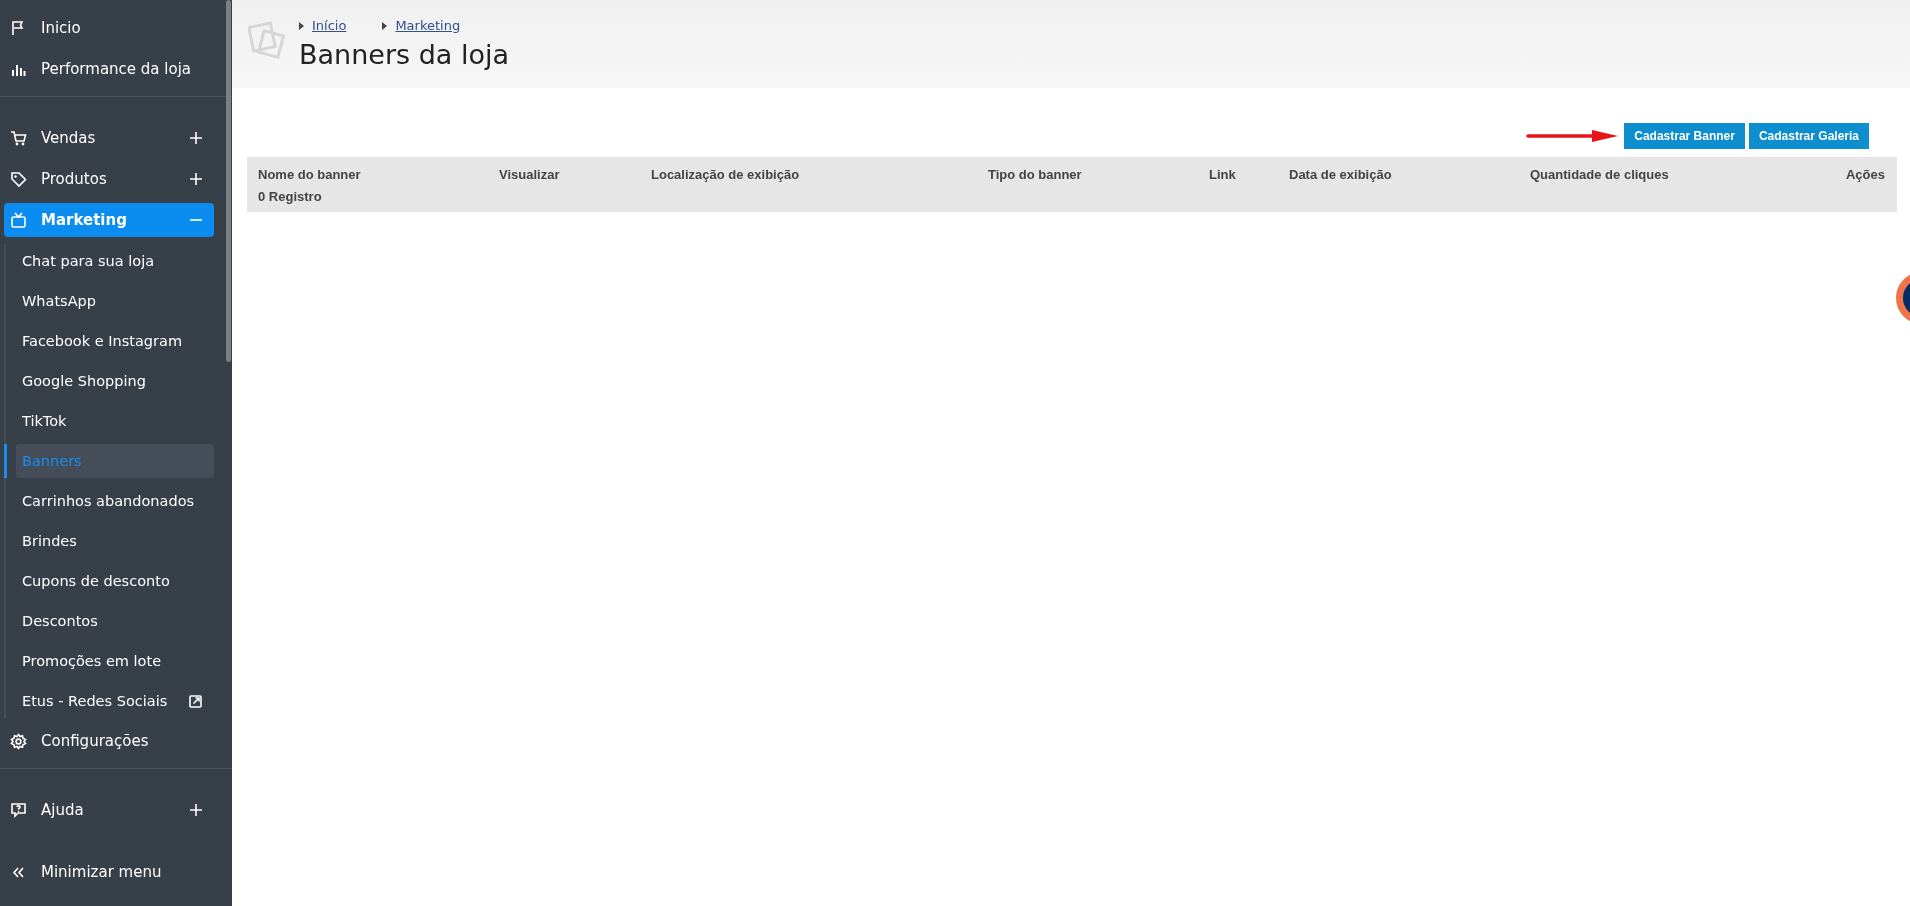 The height and width of the screenshot is (906, 1910). I want to click on menu-group: Ajuda, so click(109, 810).